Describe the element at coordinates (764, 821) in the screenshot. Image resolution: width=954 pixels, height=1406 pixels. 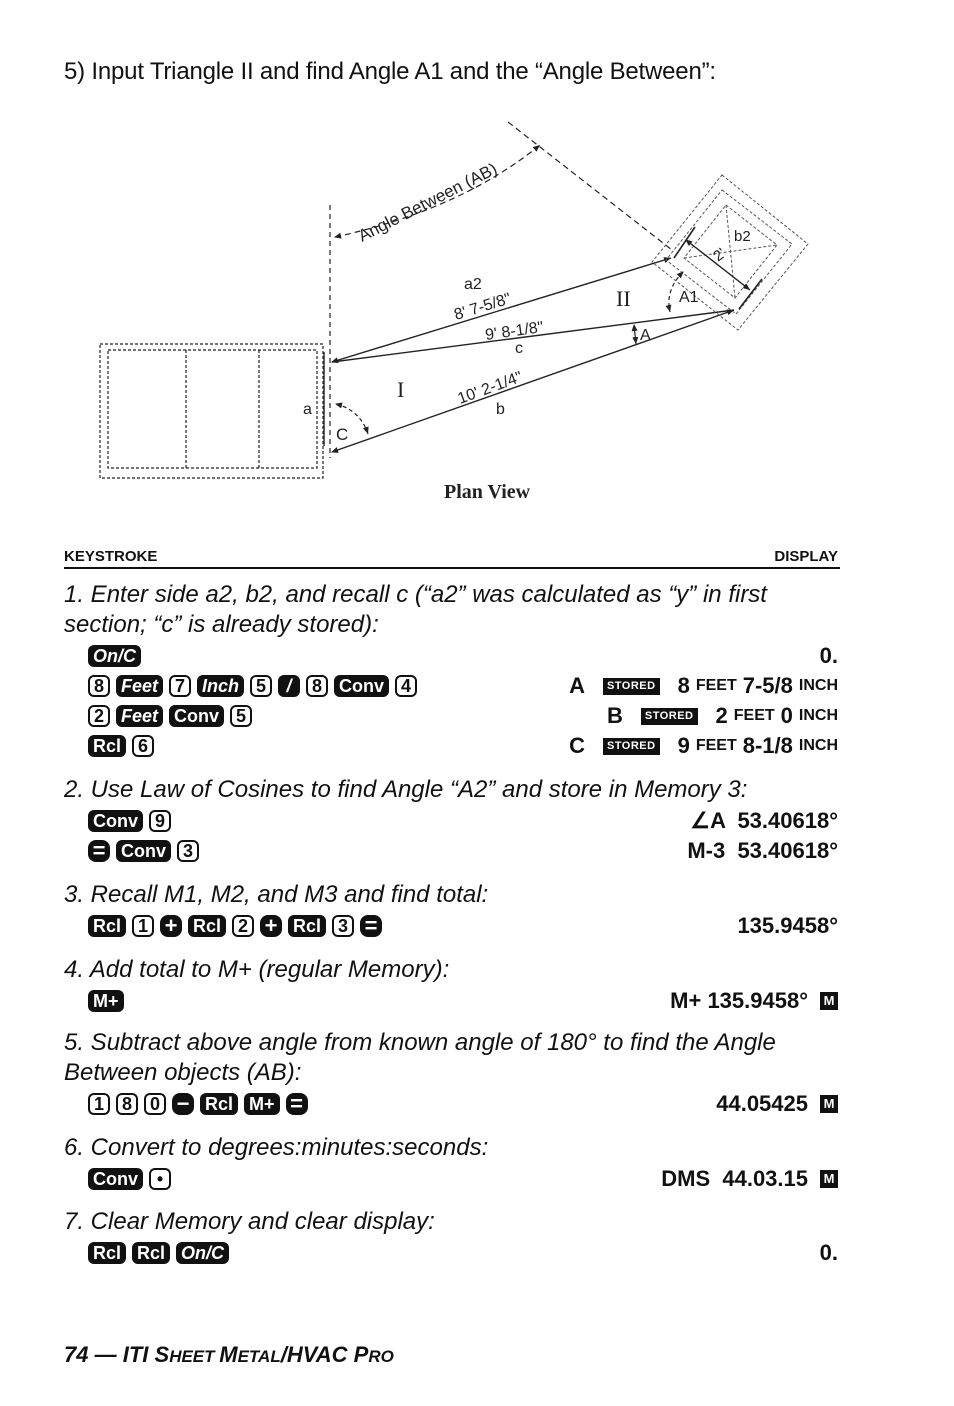
I see `display-readout: ∠A 53.40618°` at that location.